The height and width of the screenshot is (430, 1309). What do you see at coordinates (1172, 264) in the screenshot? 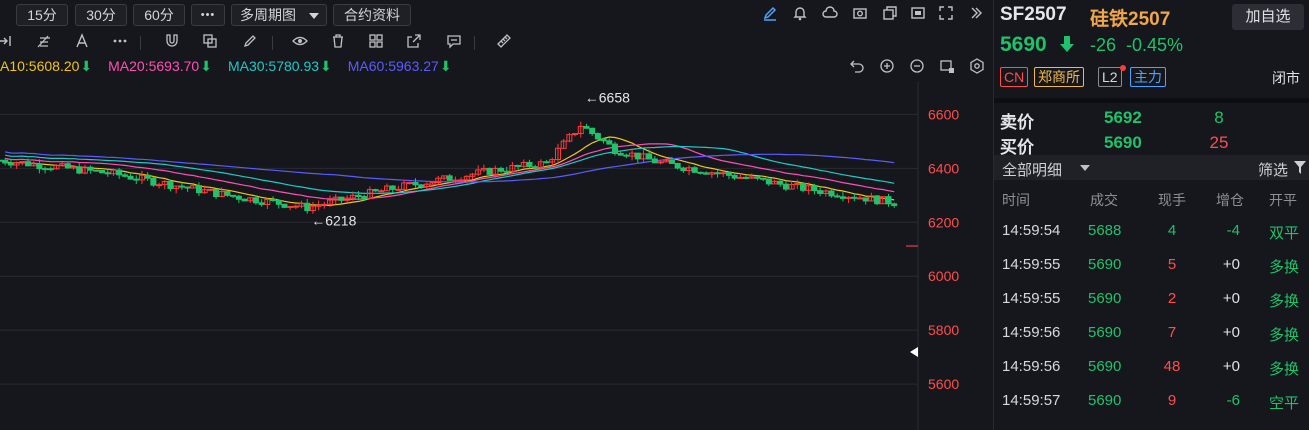
I see `trade-volume: 5` at bounding box center [1172, 264].